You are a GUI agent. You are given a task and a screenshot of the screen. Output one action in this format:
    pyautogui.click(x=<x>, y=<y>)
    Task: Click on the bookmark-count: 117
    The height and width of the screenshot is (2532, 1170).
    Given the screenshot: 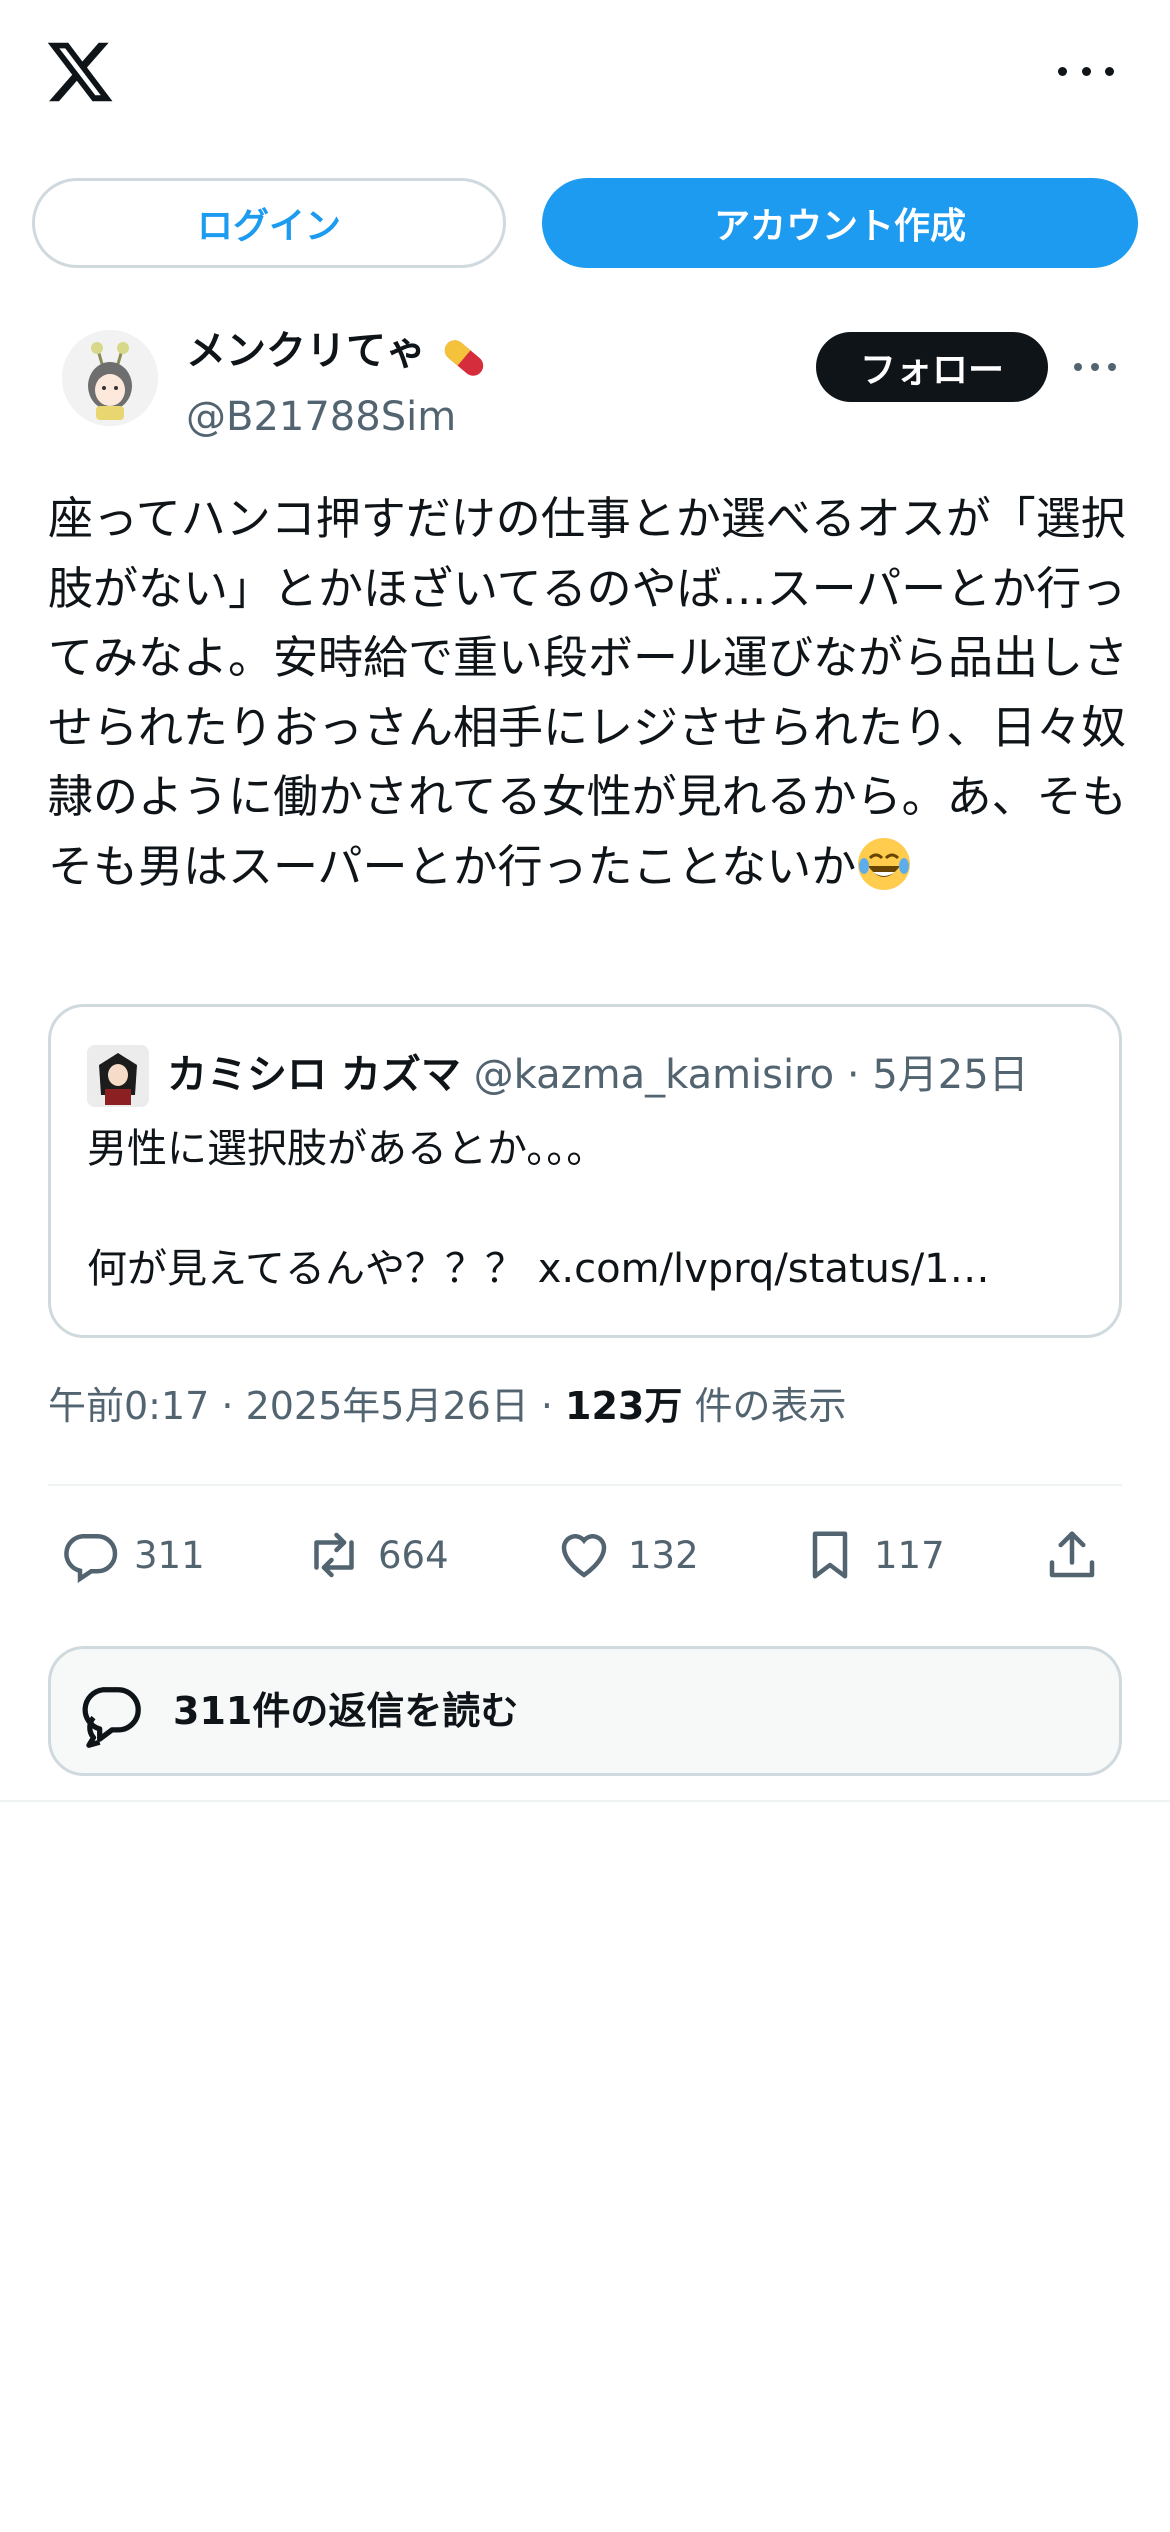 What is the action you would take?
    pyautogui.click(x=909, y=1555)
    